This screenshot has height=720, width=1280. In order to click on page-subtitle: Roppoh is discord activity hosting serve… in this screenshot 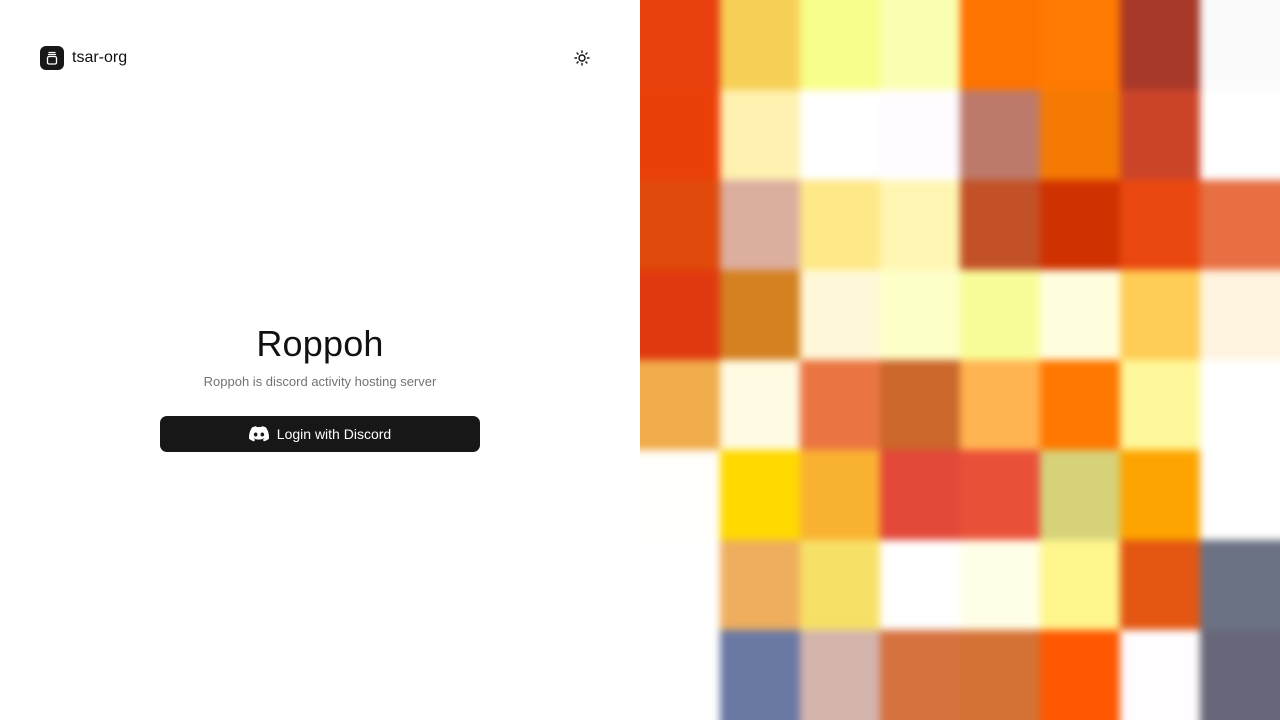, I will do `click(320, 381)`.